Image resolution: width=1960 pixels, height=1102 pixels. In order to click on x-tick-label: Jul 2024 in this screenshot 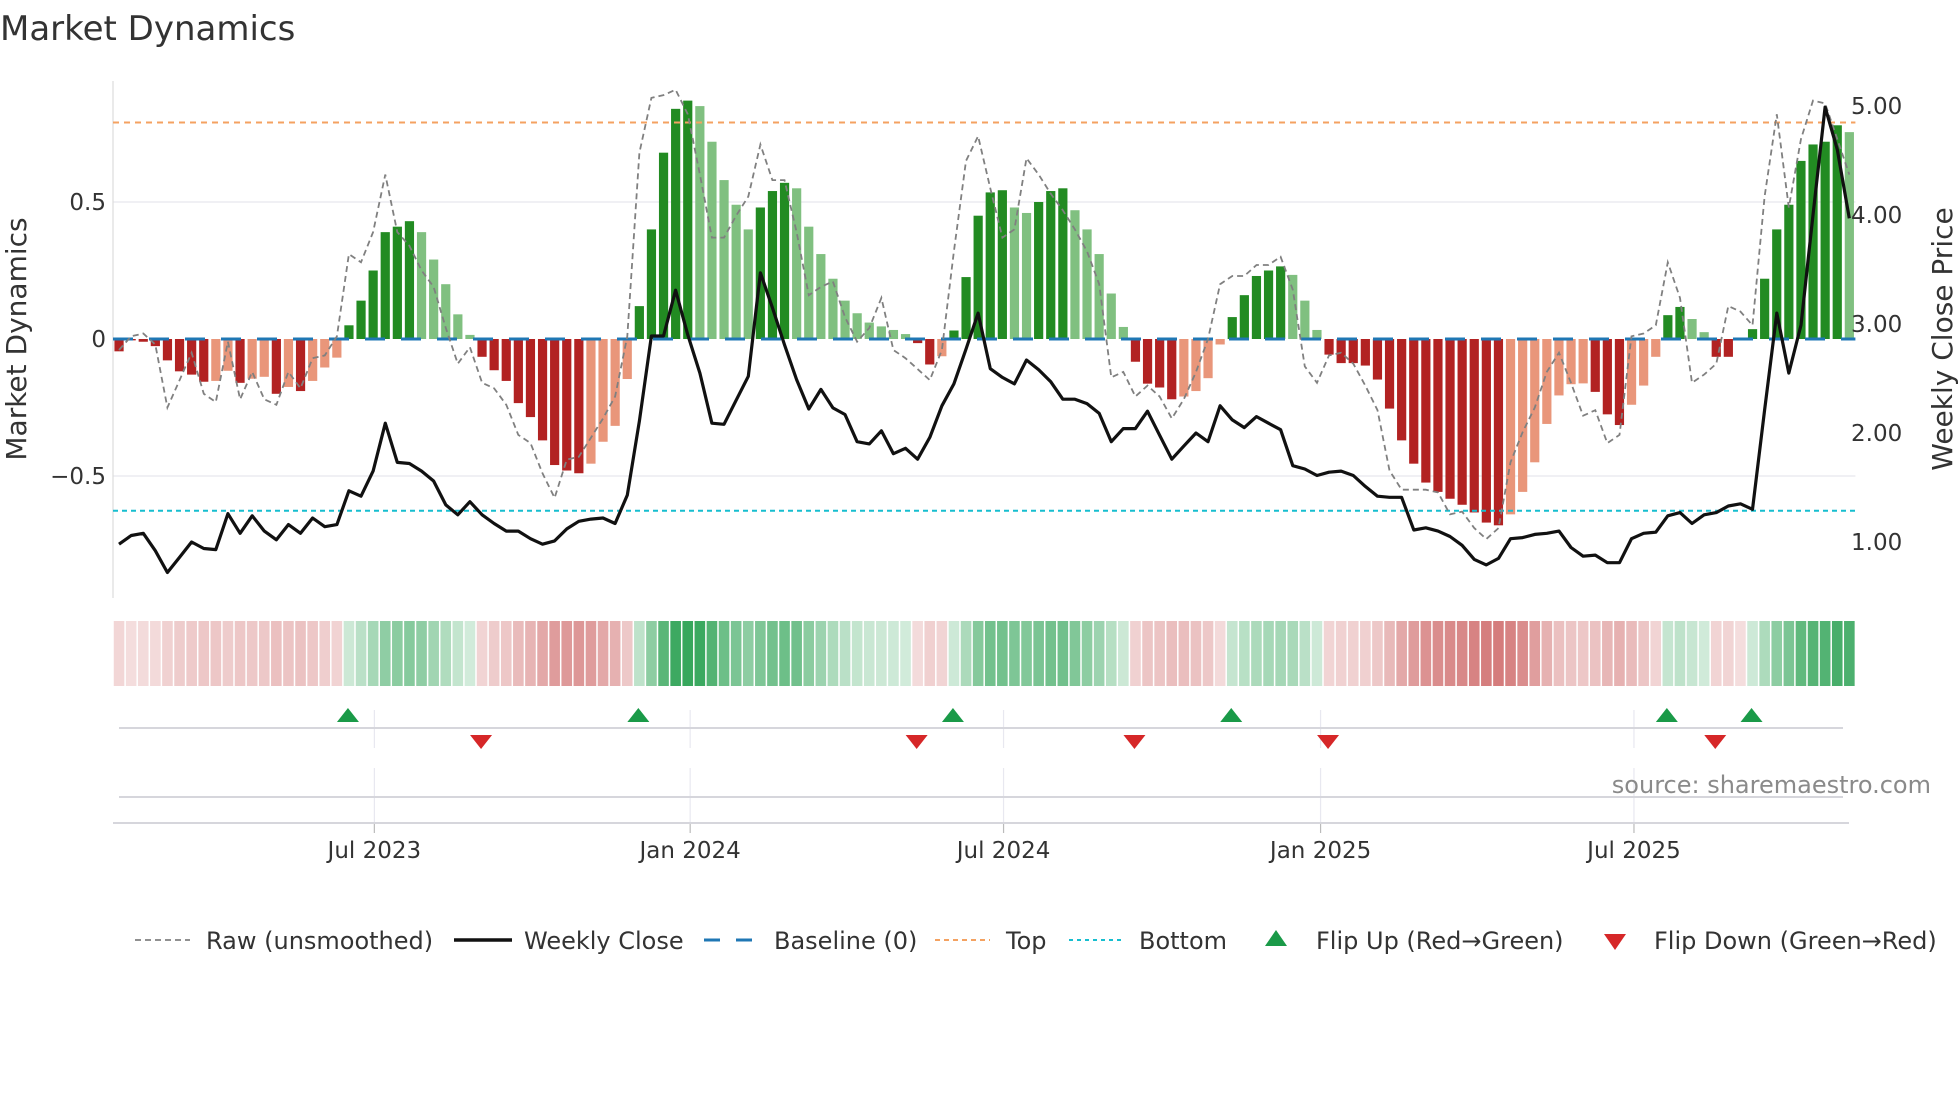, I will do `click(1003, 851)`.